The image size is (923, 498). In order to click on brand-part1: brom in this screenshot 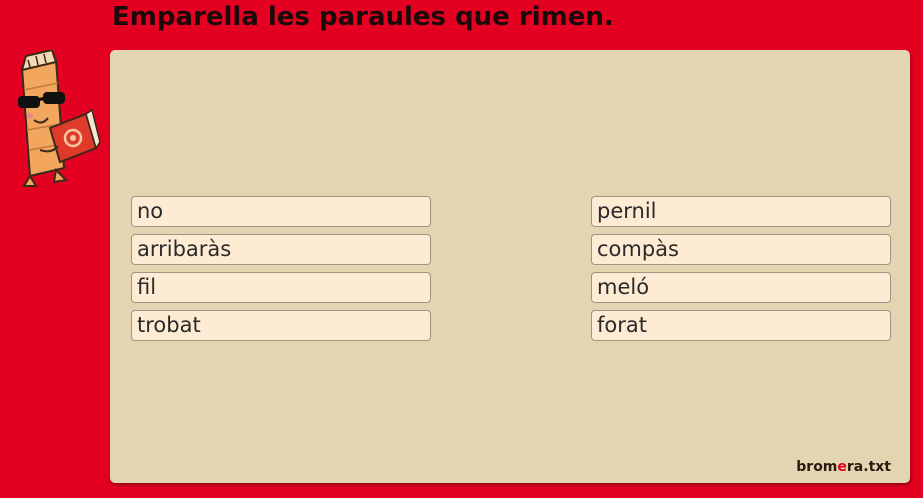, I will do `click(817, 467)`.